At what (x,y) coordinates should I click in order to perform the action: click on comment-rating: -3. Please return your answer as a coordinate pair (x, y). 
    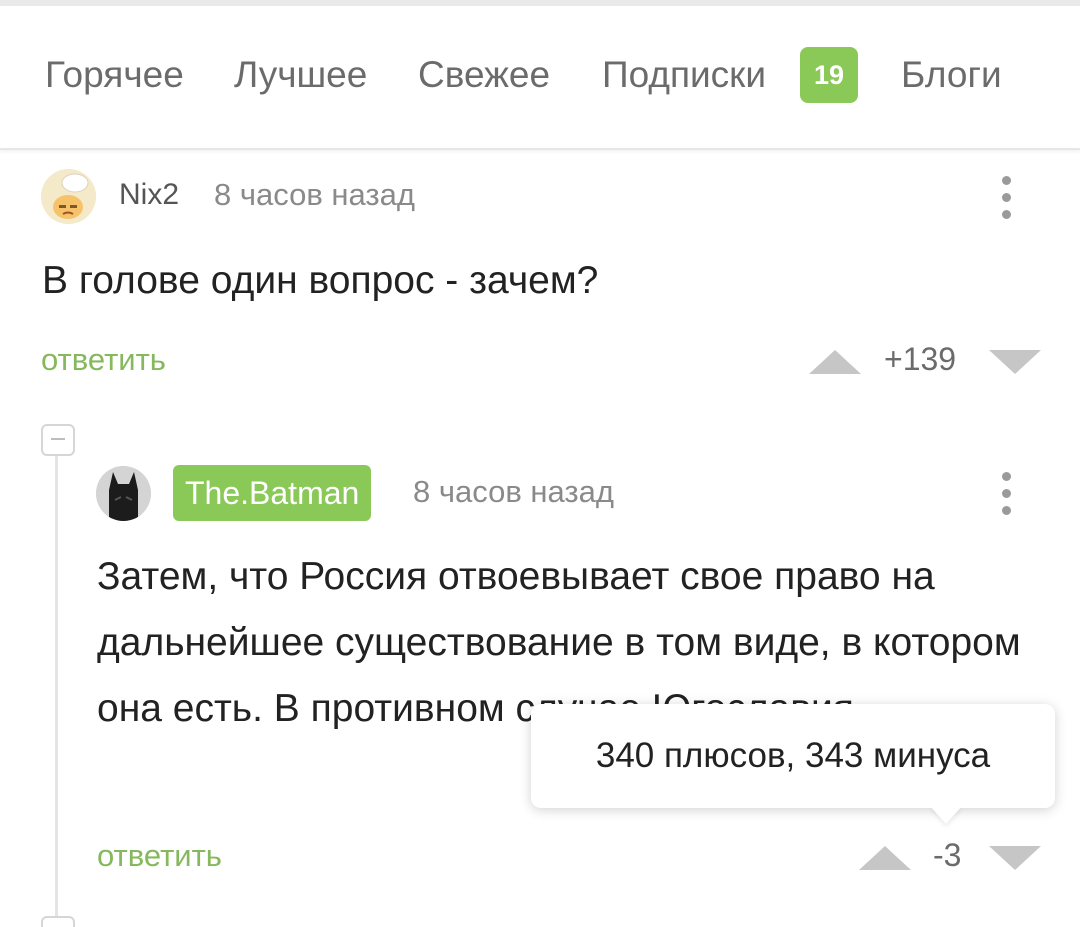
    Looking at the image, I should click on (947, 855).